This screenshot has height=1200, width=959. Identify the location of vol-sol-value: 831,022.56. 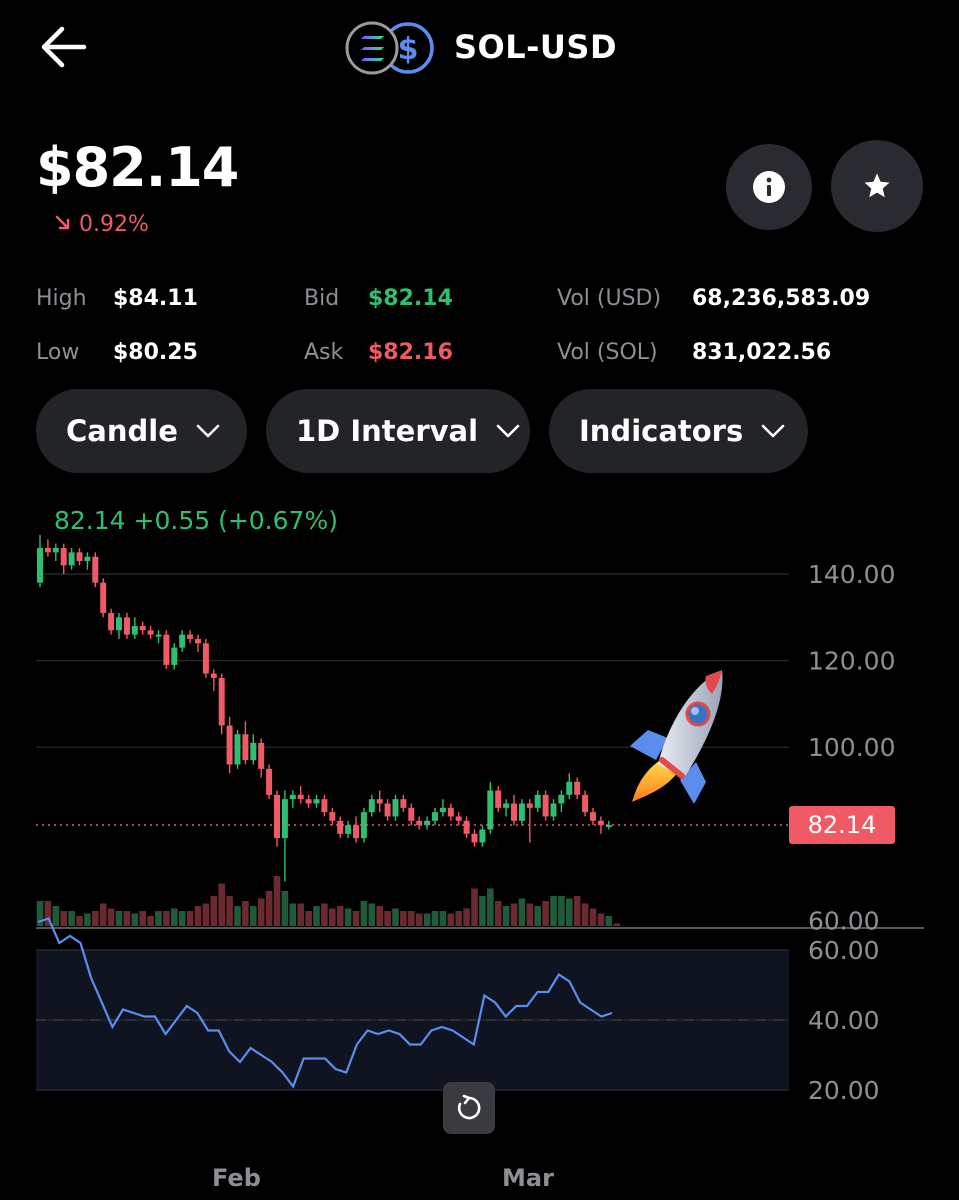
(762, 352).